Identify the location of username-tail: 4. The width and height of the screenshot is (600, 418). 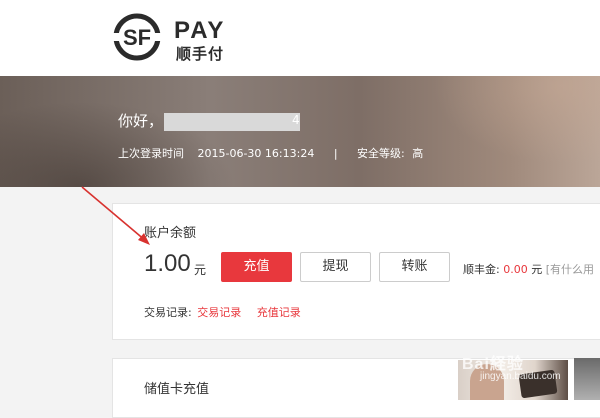
(296, 120).